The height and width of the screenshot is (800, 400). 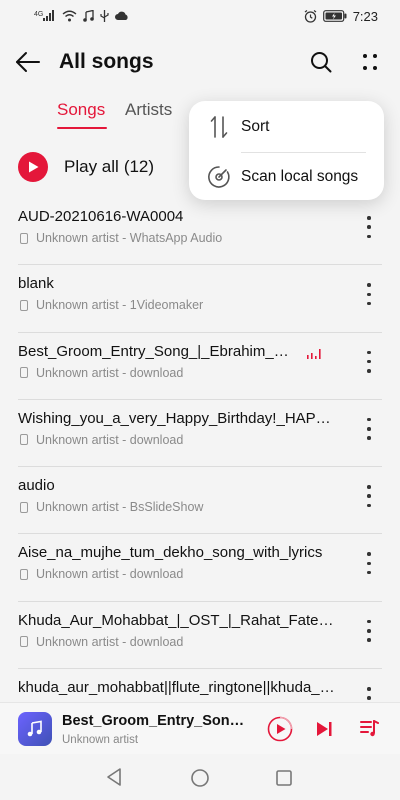 I want to click on system-nav-bar, so click(x=200, y=777).